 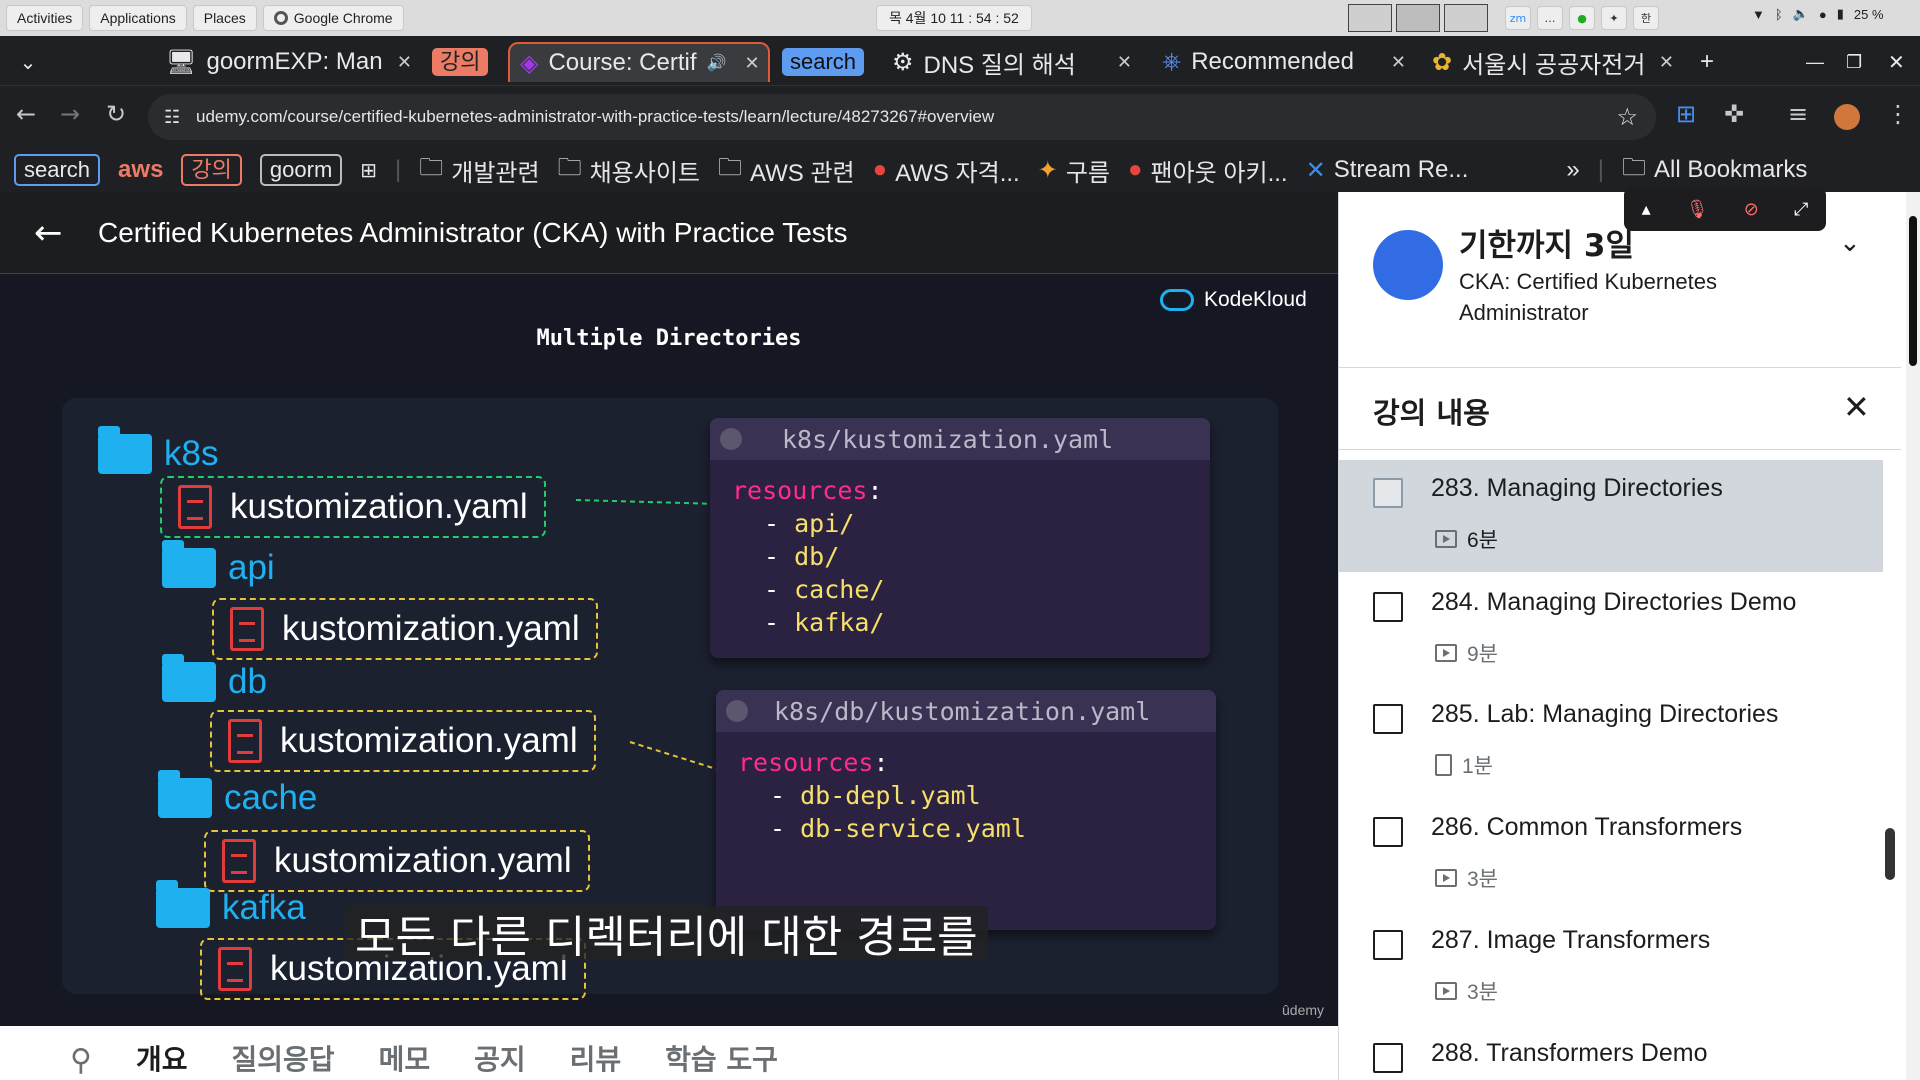 I want to click on maximize-button: ❐, so click(x=1856, y=62).